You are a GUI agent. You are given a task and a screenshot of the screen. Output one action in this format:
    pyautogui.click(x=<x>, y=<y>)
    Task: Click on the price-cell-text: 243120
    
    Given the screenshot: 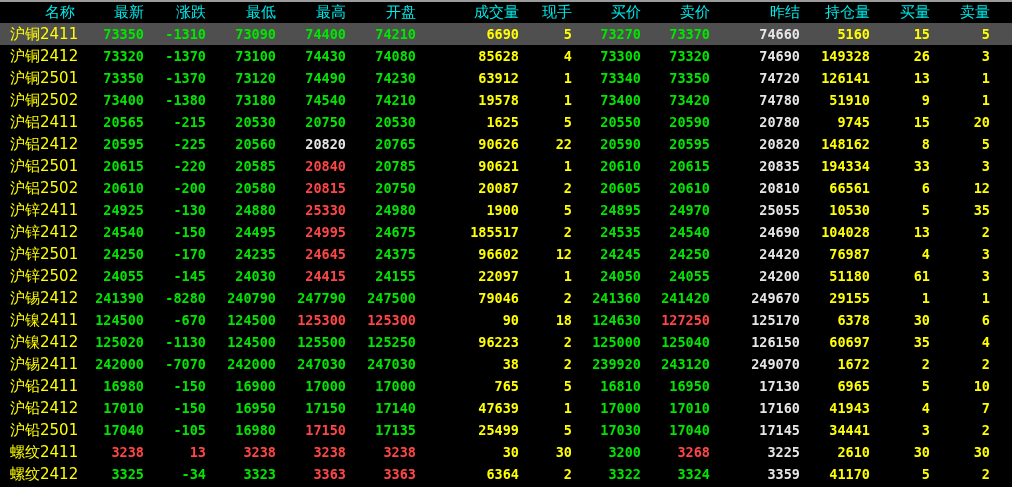 What is the action you would take?
    pyautogui.click(x=685, y=364)
    